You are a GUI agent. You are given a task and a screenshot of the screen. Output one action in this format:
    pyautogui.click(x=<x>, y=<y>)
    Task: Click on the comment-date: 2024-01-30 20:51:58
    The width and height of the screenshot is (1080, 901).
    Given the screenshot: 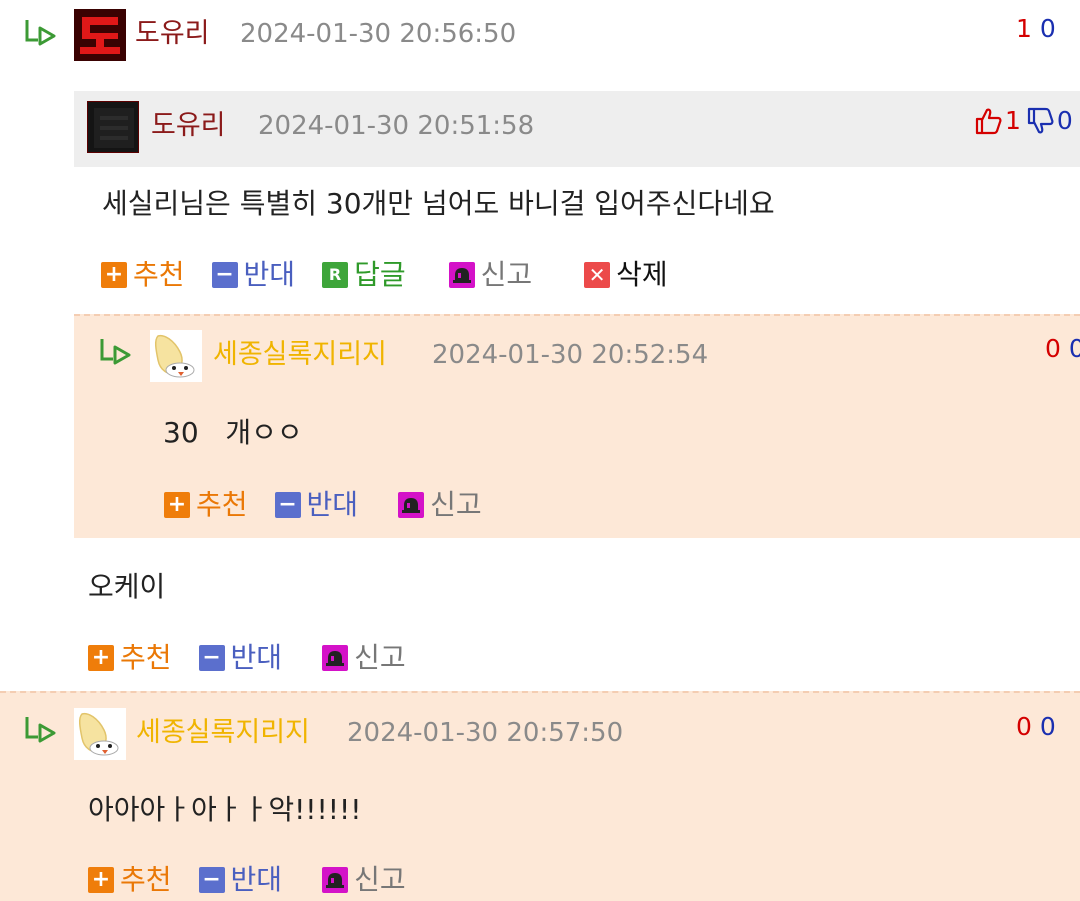 What is the action you would take?
    pyautogui.click(x=396, y=126)
    